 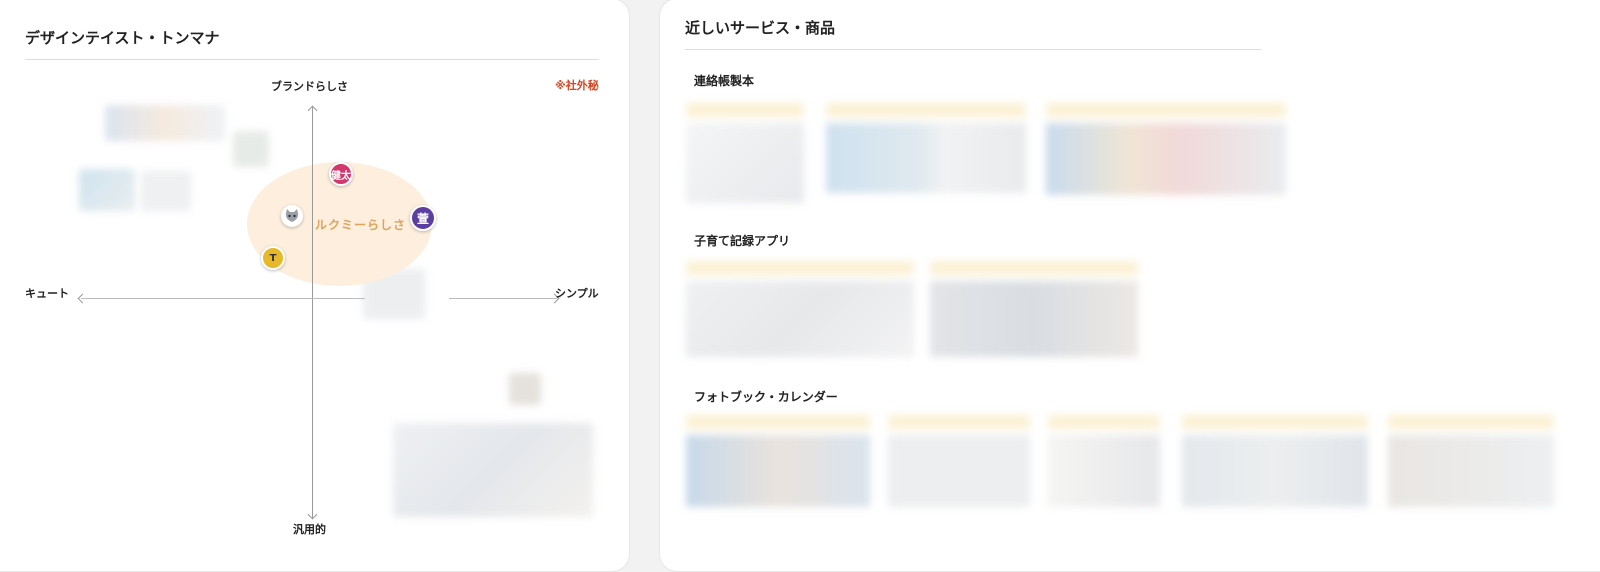 I want to click on axis-label-top: ブランドらしさ, so click(x=309, y=86).